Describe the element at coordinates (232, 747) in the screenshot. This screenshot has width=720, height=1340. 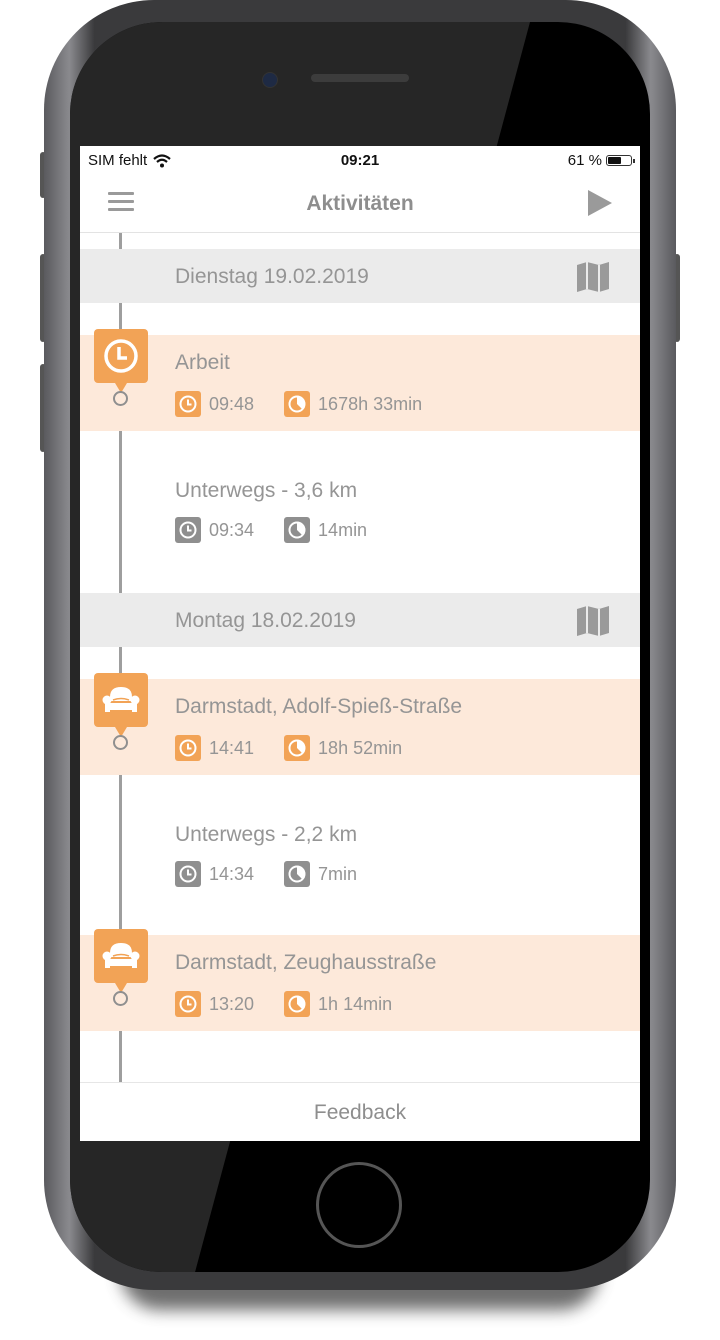
I see `start-time: 14:41` at that location.